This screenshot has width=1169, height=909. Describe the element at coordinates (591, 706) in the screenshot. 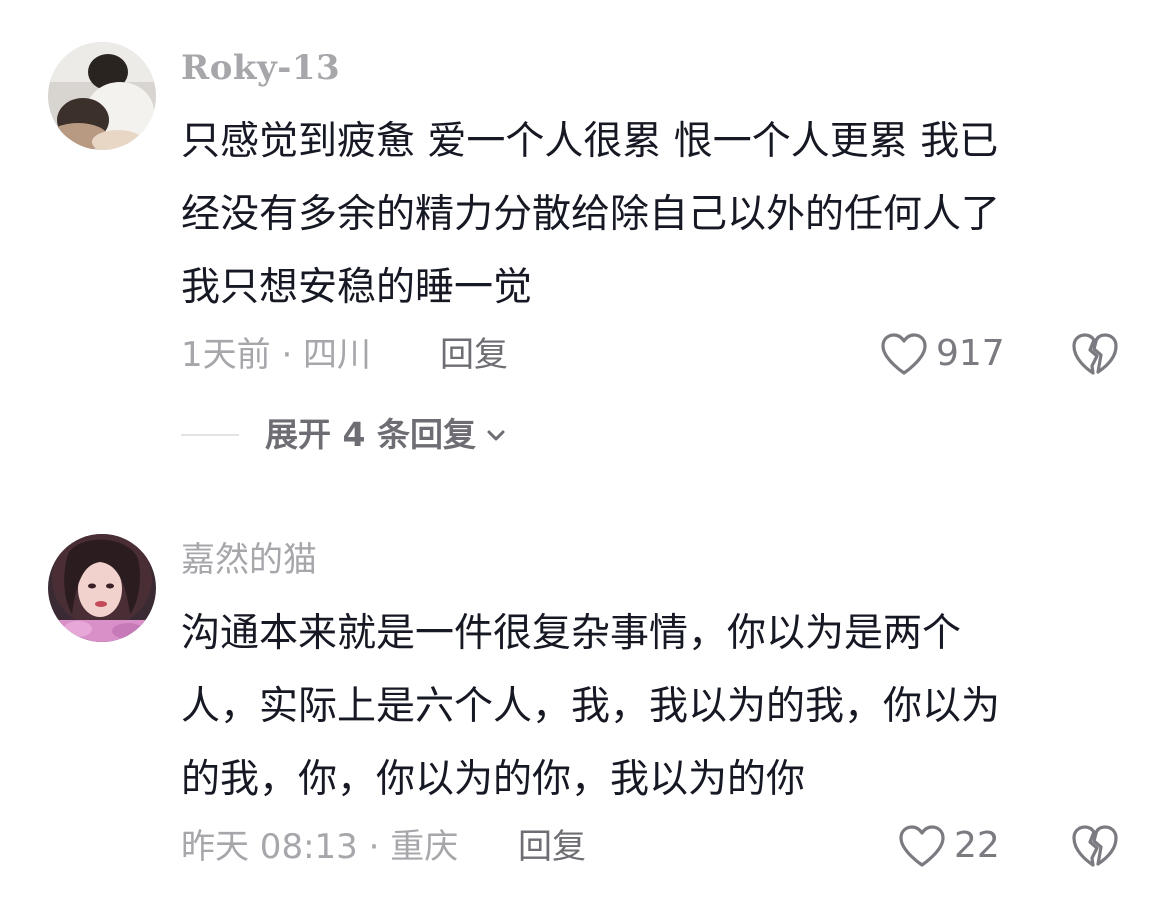

I see `comment-text-line: 人，实际上是六个人，我，我以为的我，你以为` at that location.